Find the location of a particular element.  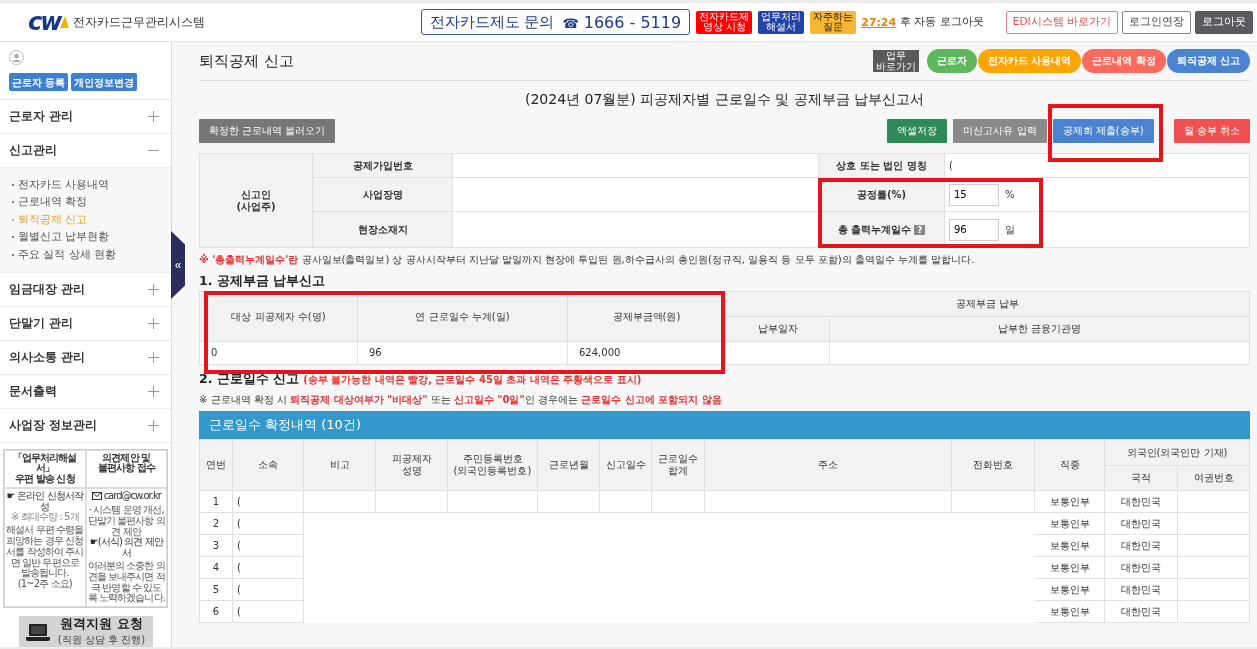

logo-mark: cw is located at coordinates (44, 22).